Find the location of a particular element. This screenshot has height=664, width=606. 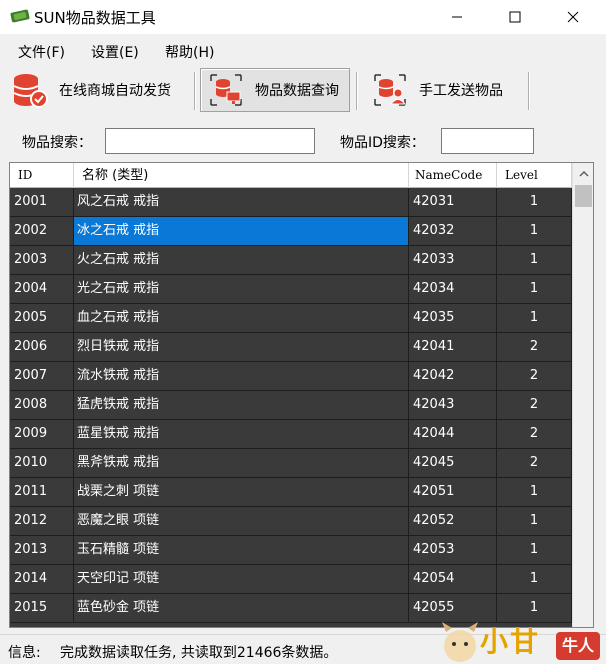

menu-settings: 设置(E) is located at coordinates (115, 52).